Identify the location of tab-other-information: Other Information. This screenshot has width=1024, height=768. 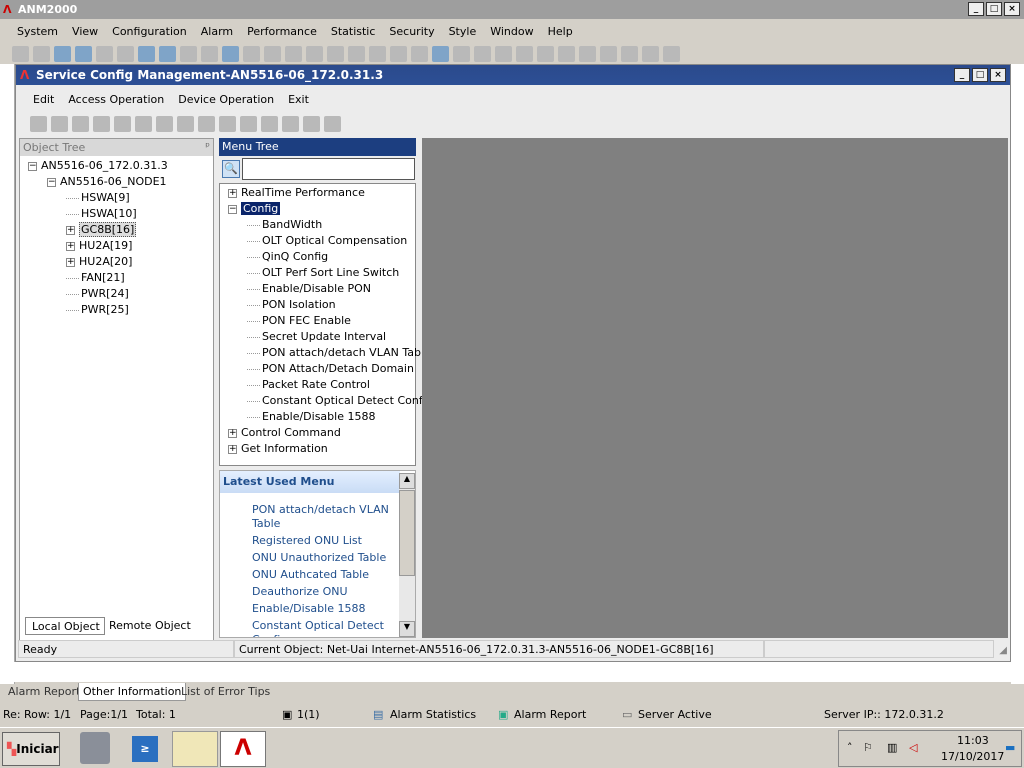
(132, 692).